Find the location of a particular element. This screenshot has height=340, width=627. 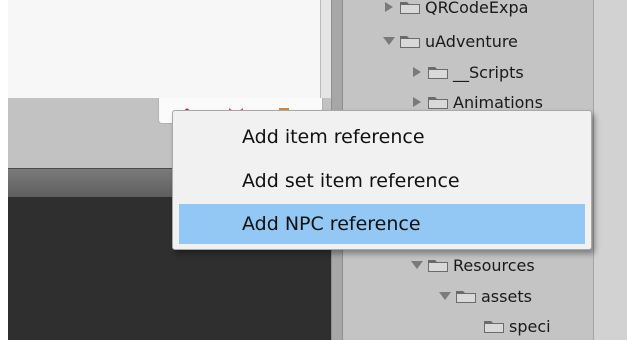

menu-item-add-set-item-reference: Add set item reference is located at coordinates (382, 181).